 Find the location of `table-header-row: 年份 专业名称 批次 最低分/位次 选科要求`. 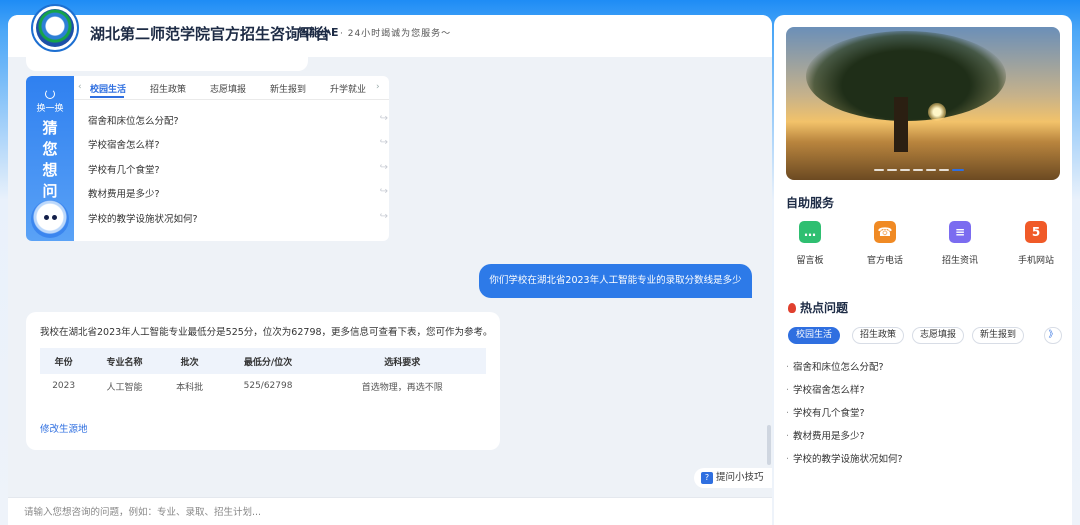

table-header-row: 年份 专业名称 批次 最低分/位次 选科要求 is located at coordinates (263, 361).